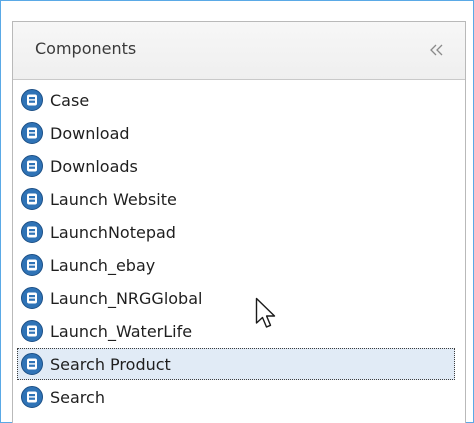 This screenshot has height=423, width=474. What do you see at coordinates (90, 133) in the screenshot?
I see `list-item-label: Download` at bounding box center [90, 133].